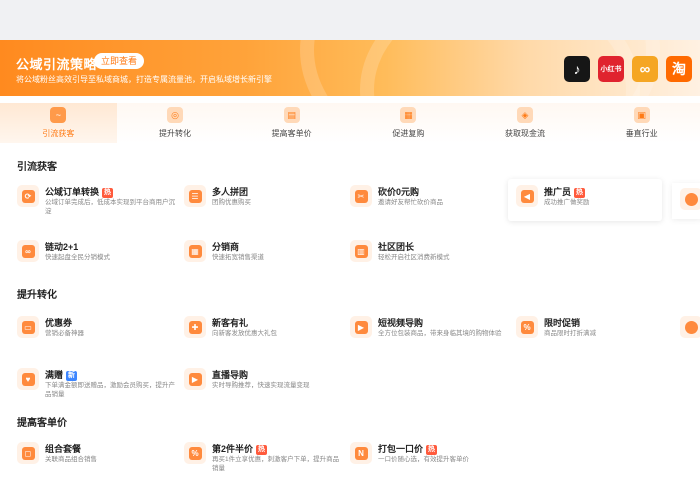 The image size is (700, 482). I want to click on tool-desc: 一口价随心选，有效提升客单价, so click(423, 459).